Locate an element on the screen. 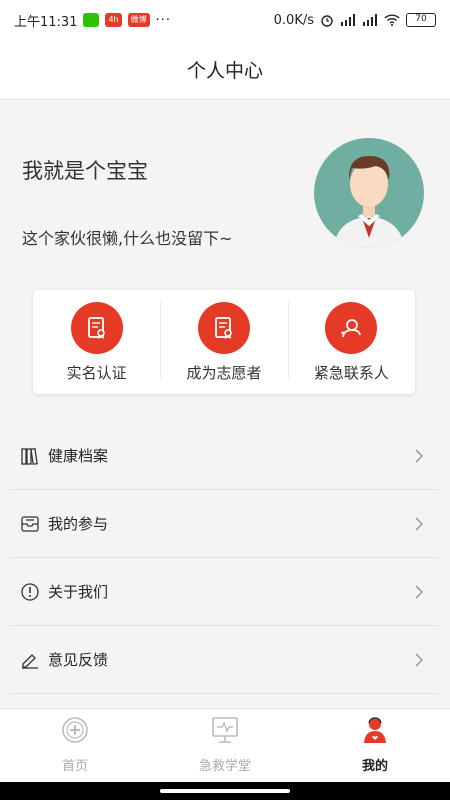 Image resolution: width=450 pixels, height=800 pixels. tab-label: 急救学堂 is located at coordinates (224, 766).